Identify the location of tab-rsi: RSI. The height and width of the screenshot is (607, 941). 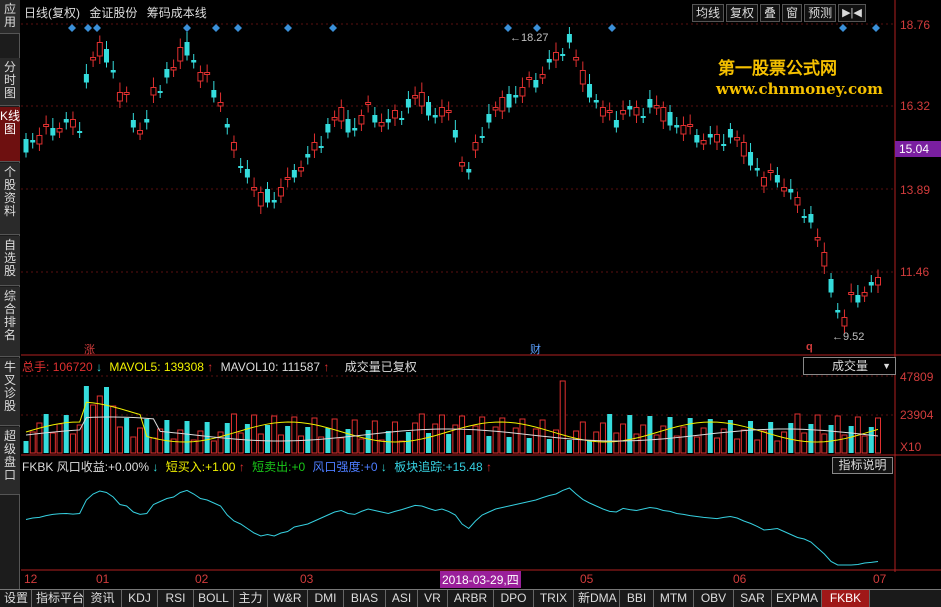
(176, 598).